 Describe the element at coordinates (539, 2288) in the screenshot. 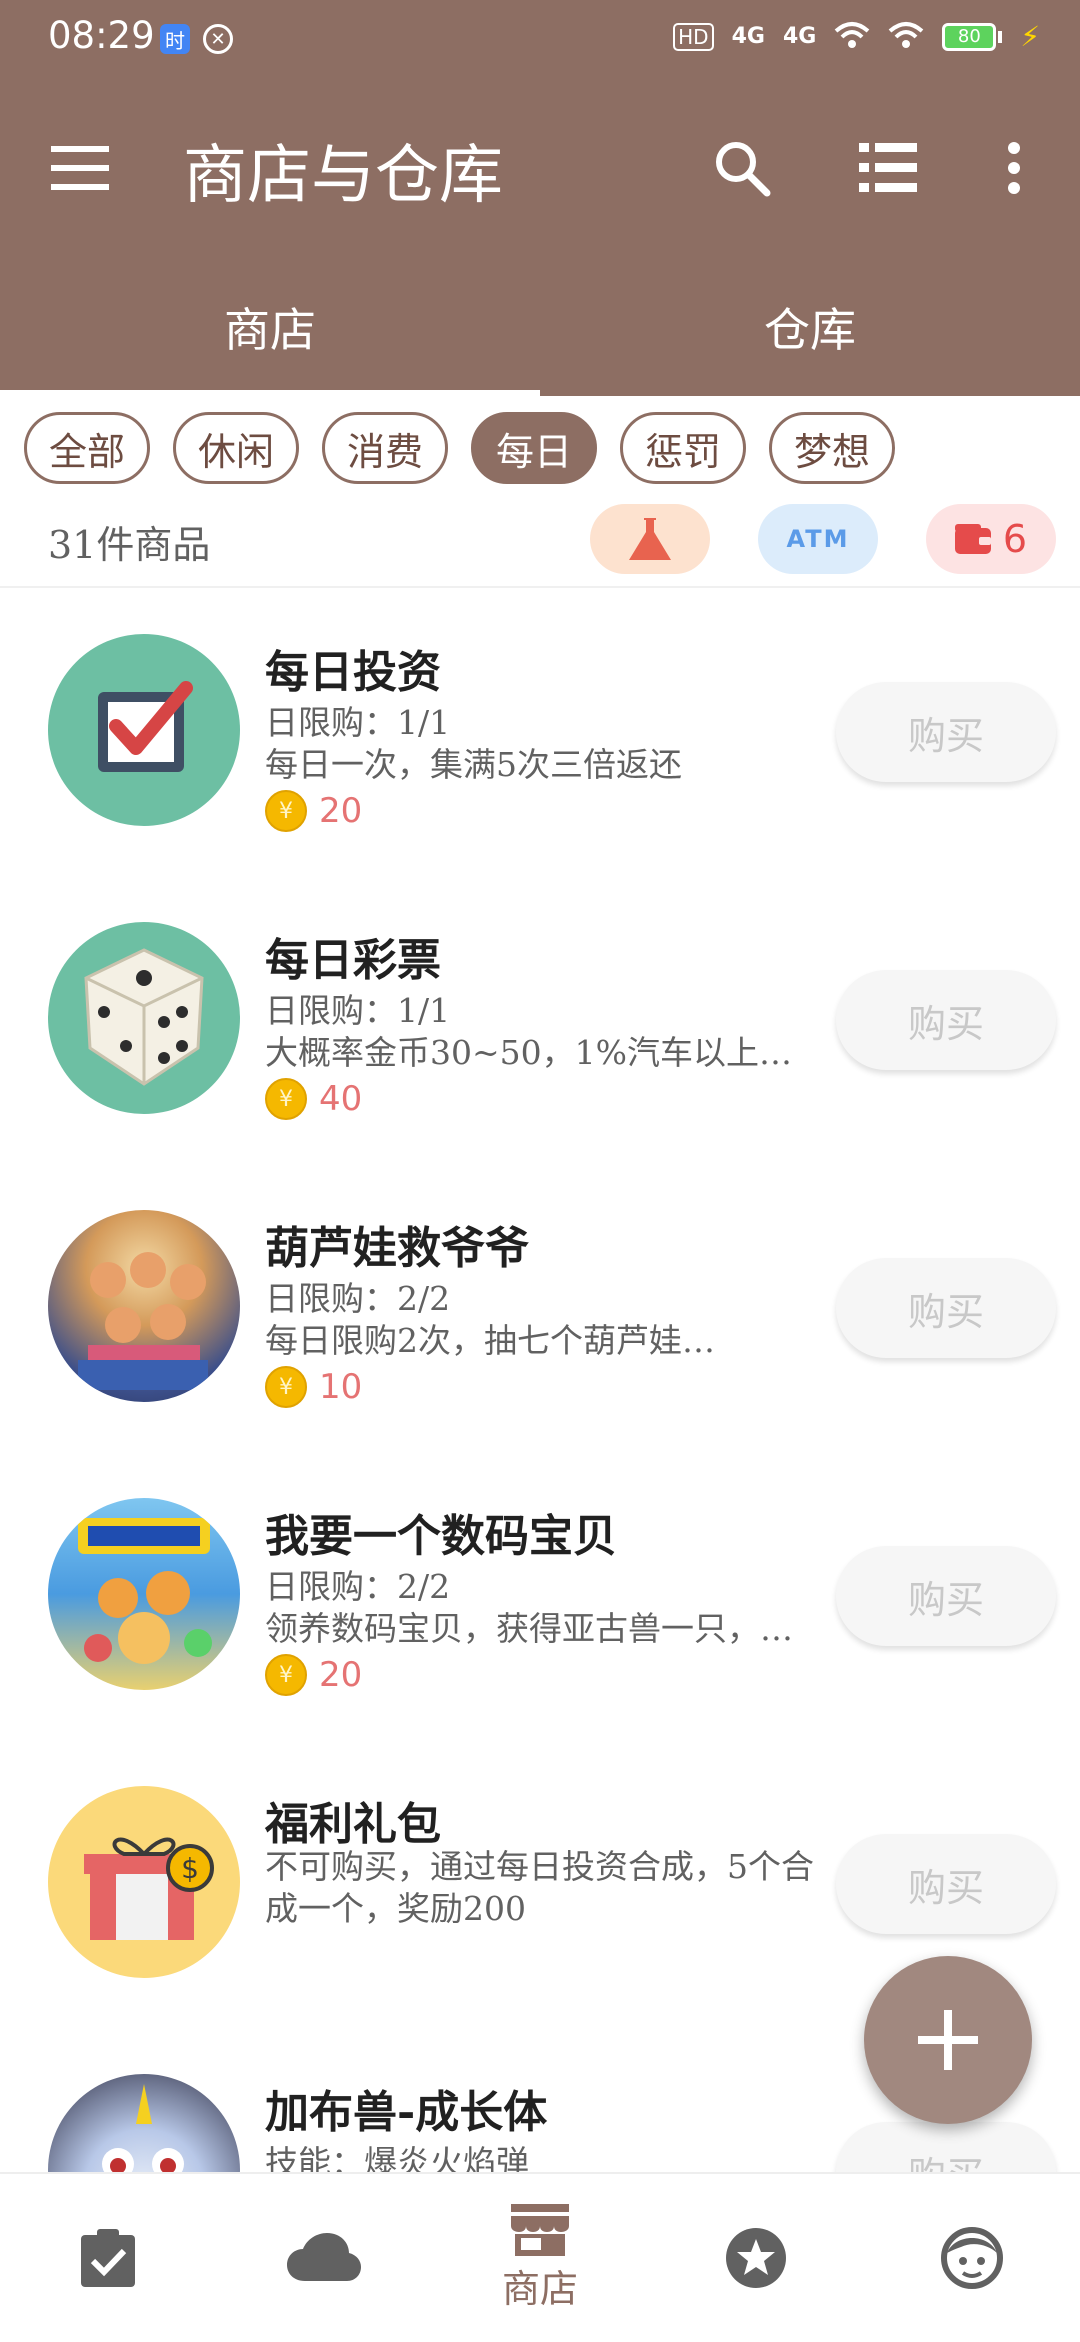

I see `nav-store-label: 商店` at that location.